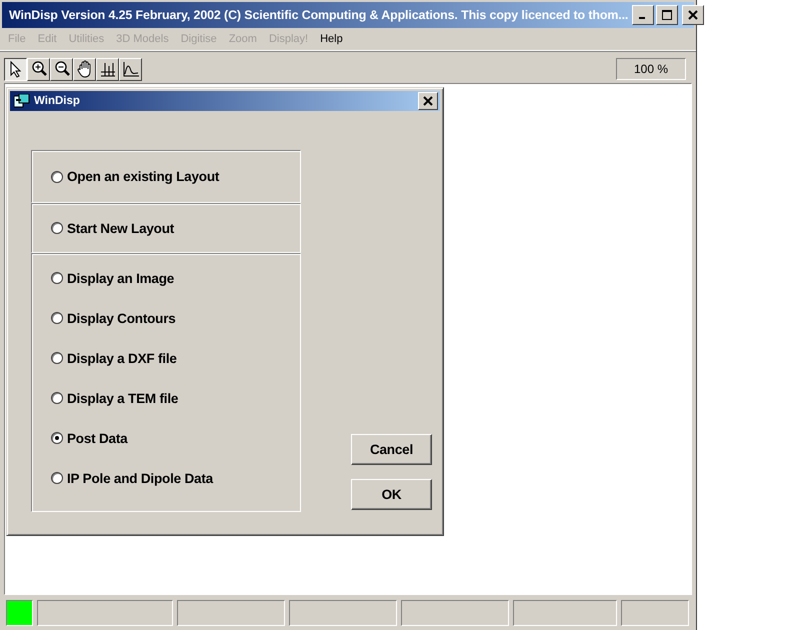  Describe the element at coordinates (643, 15) in the screenshot. I see `minimize-button` at that location.